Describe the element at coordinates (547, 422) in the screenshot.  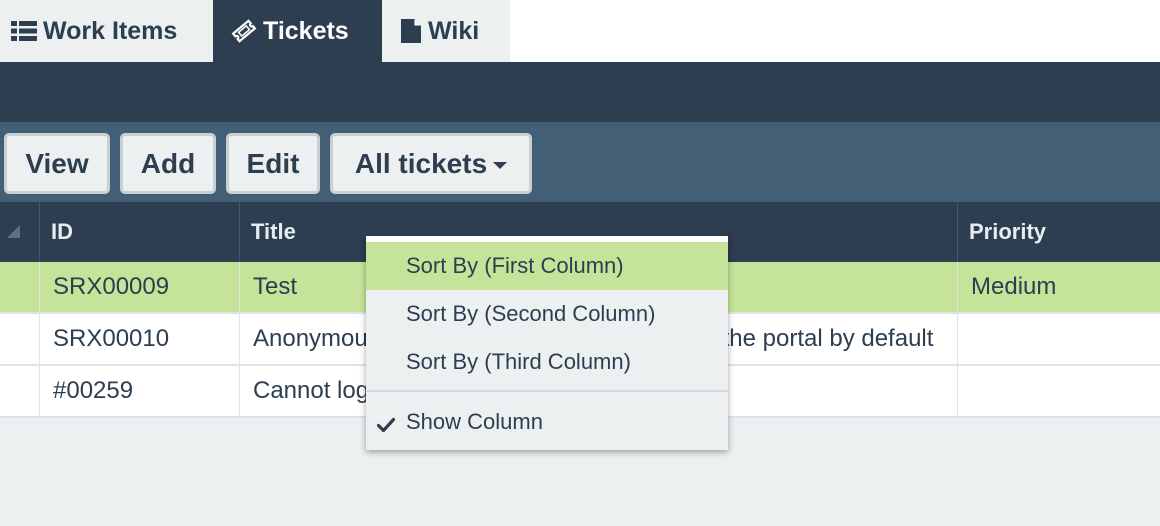
I see `menu-item-show-column: Show Column` at that location.